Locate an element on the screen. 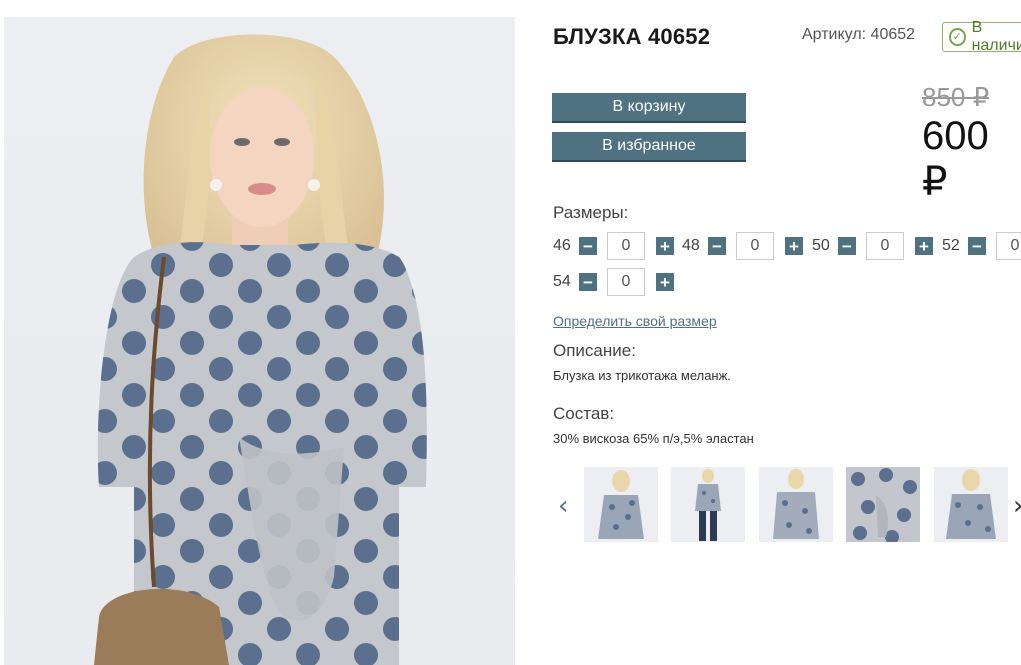 The image size is (1021, 665). stock-status-badge: ✓ В наличии is located at coordinates (981, 36).